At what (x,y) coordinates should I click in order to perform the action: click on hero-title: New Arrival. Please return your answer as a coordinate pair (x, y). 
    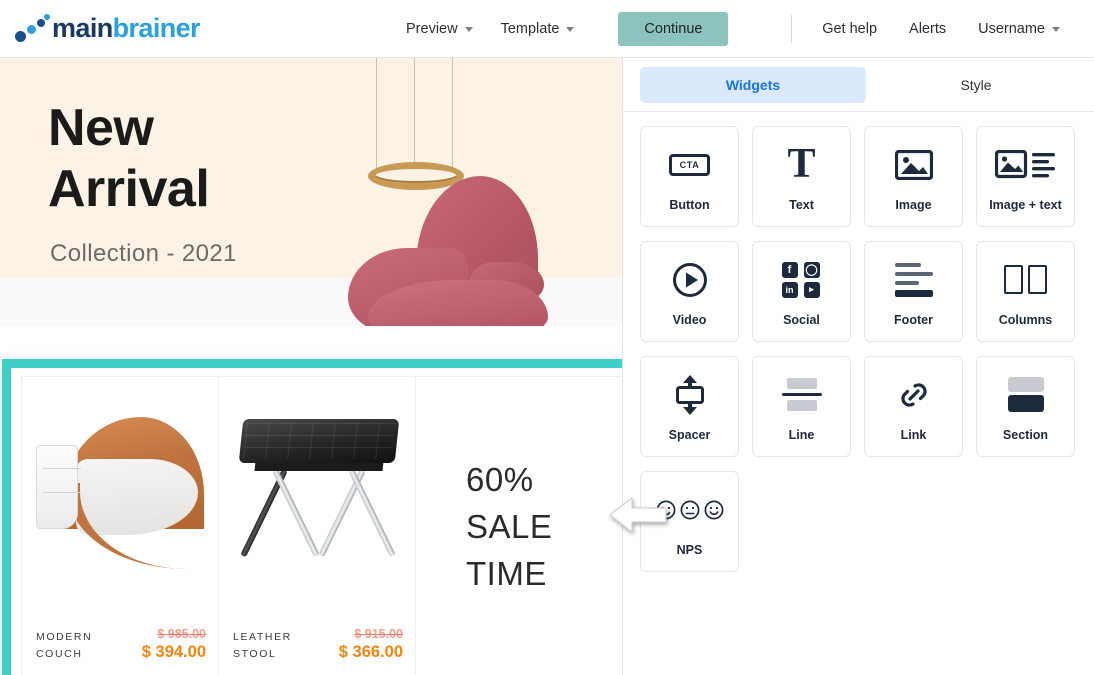
    Looking at the image, I should click on (129, 159).